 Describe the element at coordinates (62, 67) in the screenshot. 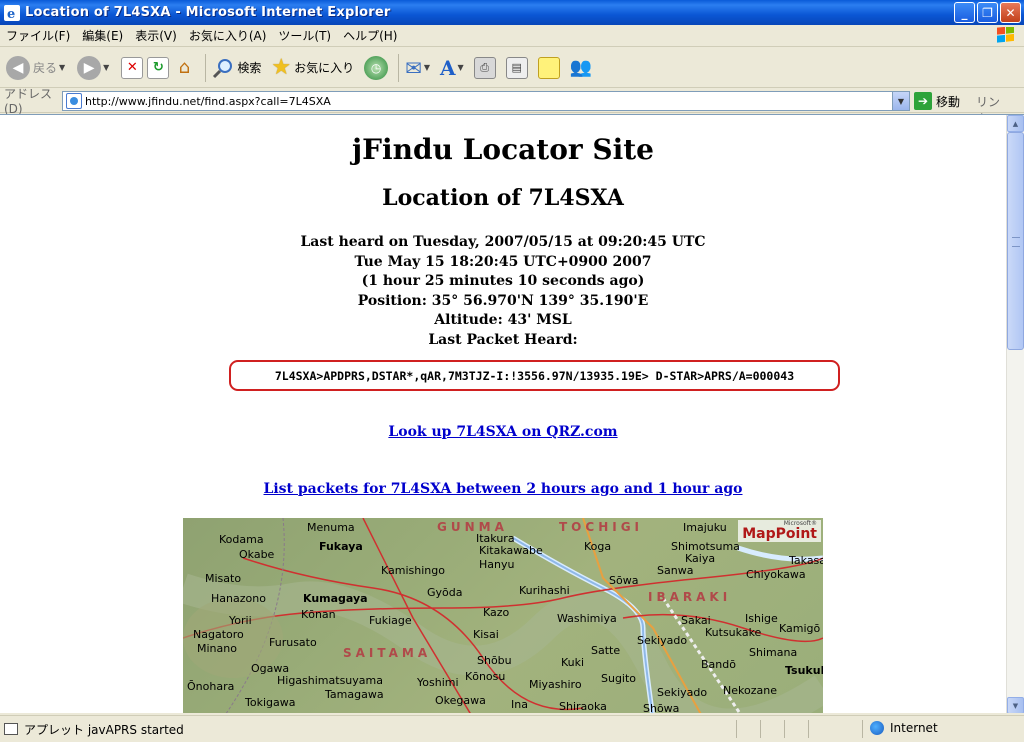

I see `back-dropdown-icon: ▼` at that location.